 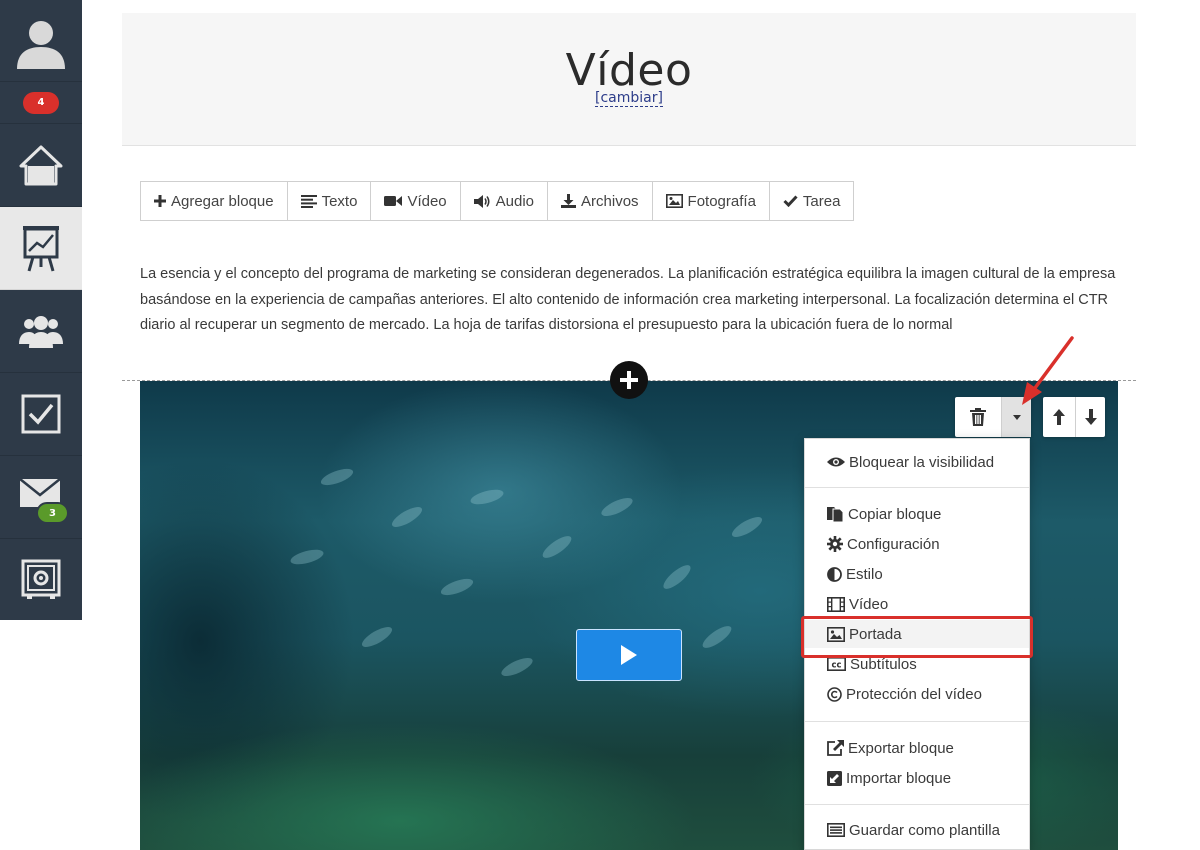 I want to click on menu-item-copy: Copiar bloque, so click(x=917, y=514).